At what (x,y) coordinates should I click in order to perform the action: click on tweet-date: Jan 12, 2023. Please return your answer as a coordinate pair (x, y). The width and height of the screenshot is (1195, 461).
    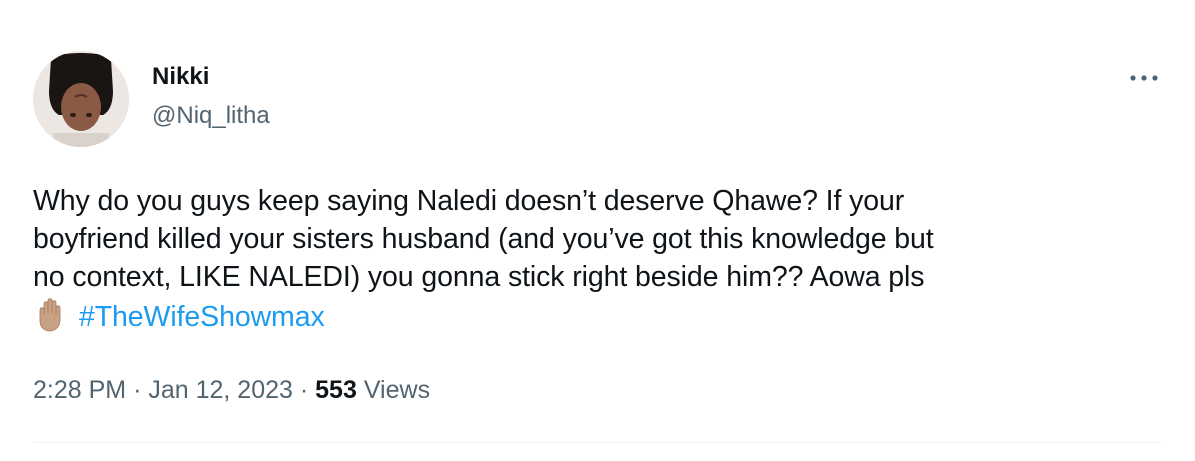
    Looking at the image, I should click on (220, 390).